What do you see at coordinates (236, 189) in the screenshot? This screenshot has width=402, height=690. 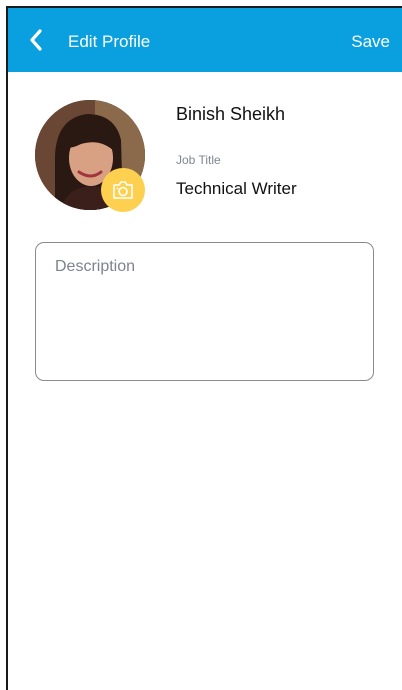 I see `job-title-field: Technical Writer` at bounding box center [236, 189].